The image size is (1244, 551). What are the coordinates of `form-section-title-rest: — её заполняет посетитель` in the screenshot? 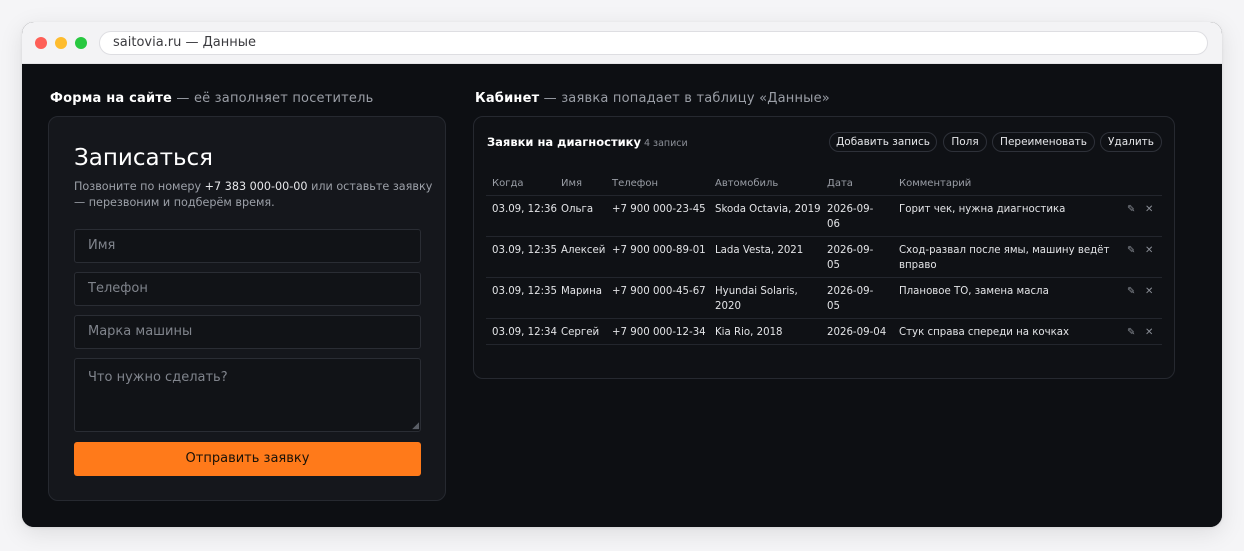 It's located at (273, 98).